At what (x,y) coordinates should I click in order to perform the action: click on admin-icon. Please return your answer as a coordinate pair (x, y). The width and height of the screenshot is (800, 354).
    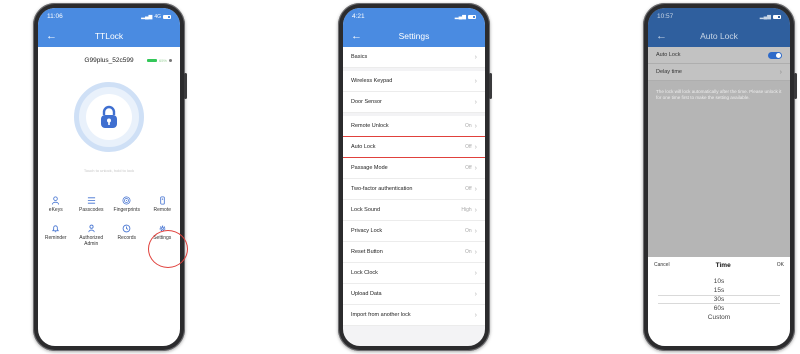
    Looking at the image, I should click on (91, 228).